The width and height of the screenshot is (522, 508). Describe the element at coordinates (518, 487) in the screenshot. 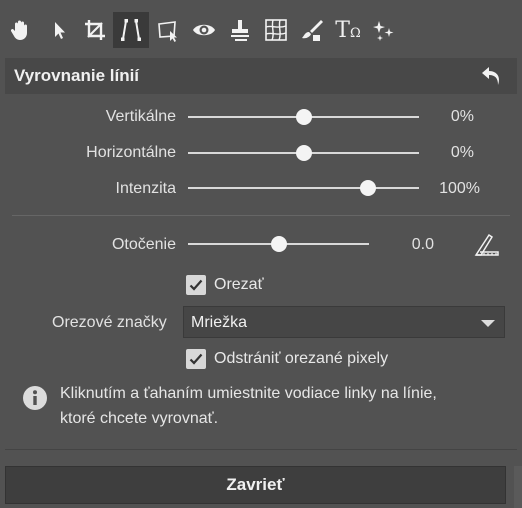

I see `scrollbar` at that location.